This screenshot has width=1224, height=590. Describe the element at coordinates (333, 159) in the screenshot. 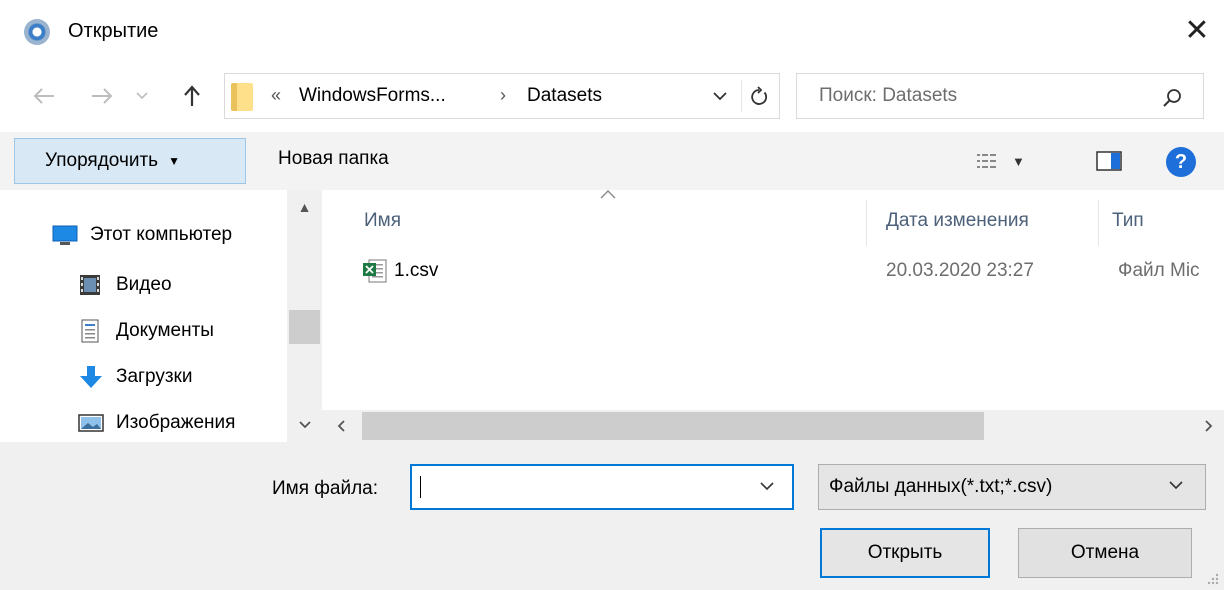

I see `new-folder-button: Новая папка` at that location.